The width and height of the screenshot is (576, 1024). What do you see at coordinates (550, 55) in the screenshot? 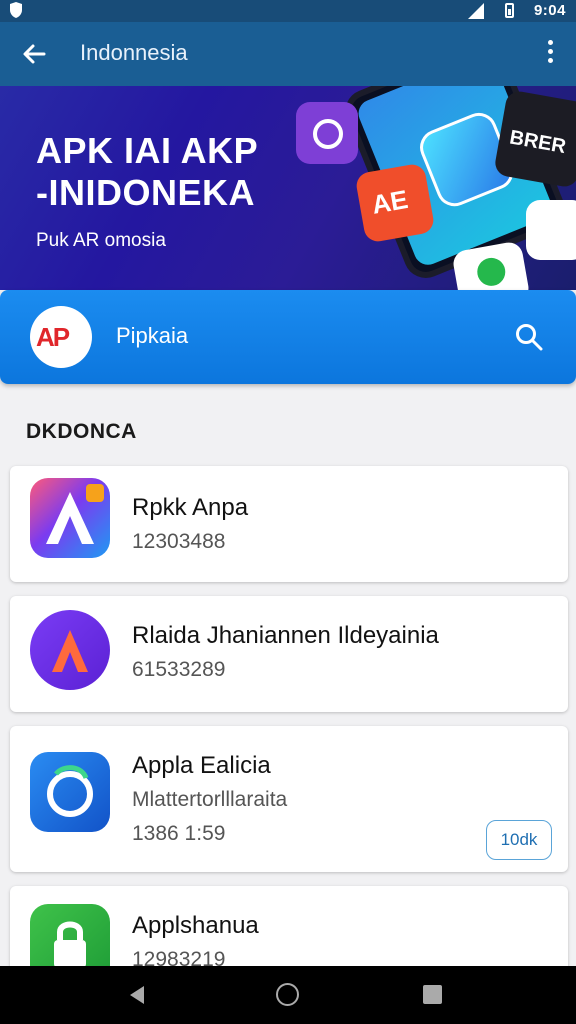
I see `more-options-icon` at bounding box center [550, 55].